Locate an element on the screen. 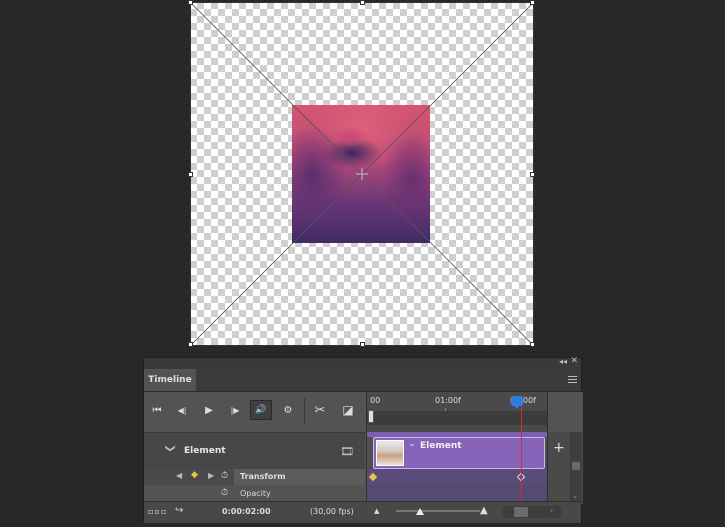  play-icon: ▶ is located at coordinates (209, 410).